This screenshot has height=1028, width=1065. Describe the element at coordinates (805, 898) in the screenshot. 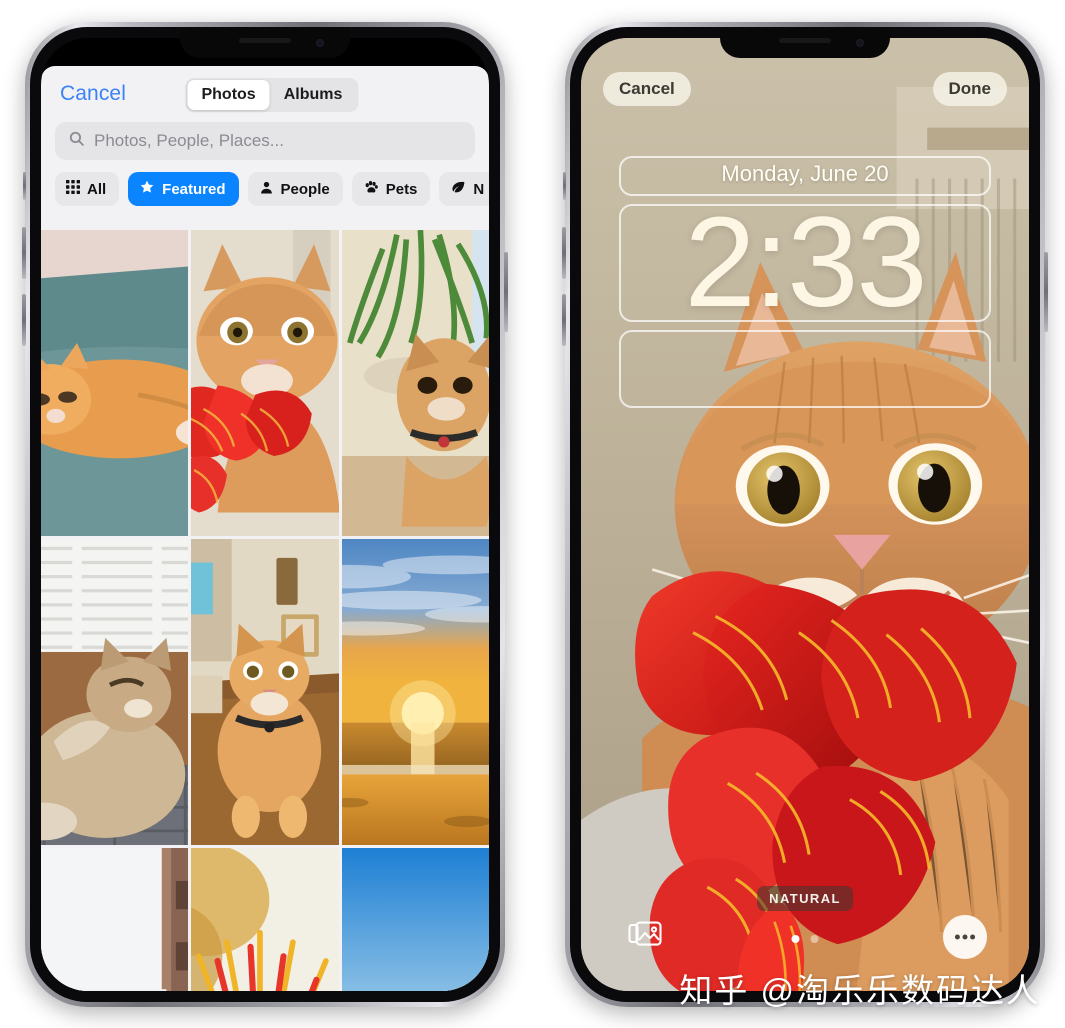

I see `style-label: NATURAL` at that location.